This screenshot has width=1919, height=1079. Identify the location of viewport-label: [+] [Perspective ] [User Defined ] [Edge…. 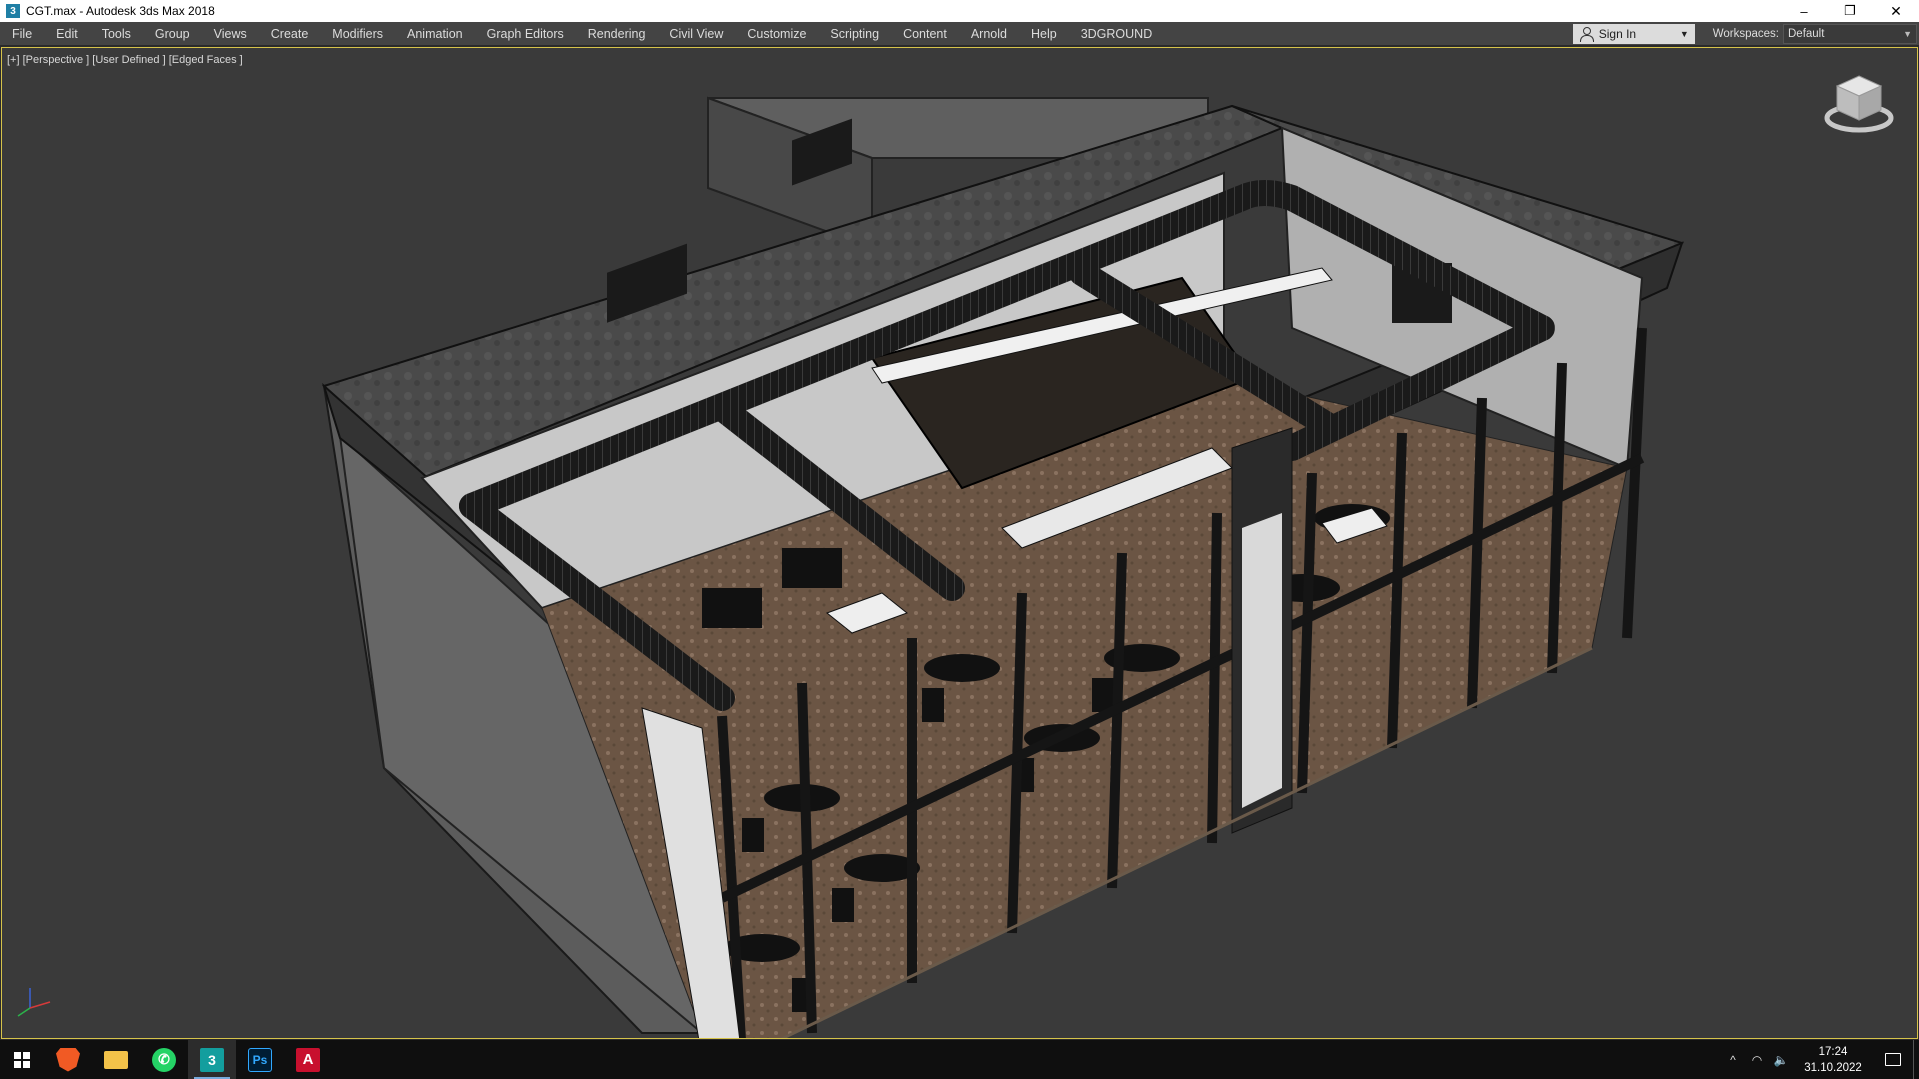
(125, 60).